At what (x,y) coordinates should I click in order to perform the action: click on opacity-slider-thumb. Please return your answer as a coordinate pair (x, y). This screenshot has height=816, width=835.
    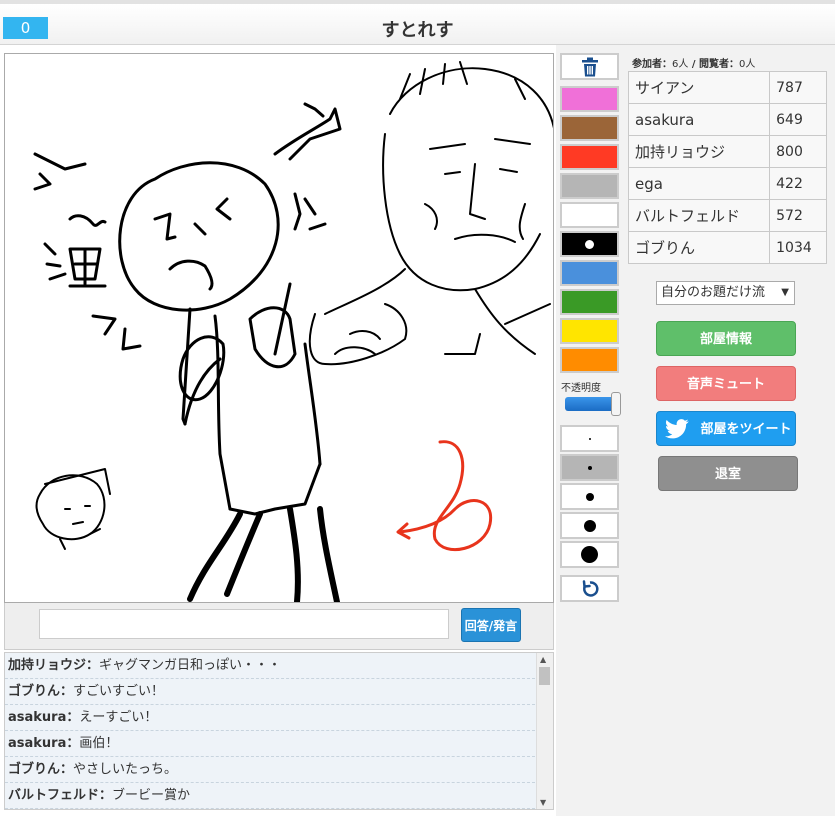
    Looking at the image, I should click on (616, 404).